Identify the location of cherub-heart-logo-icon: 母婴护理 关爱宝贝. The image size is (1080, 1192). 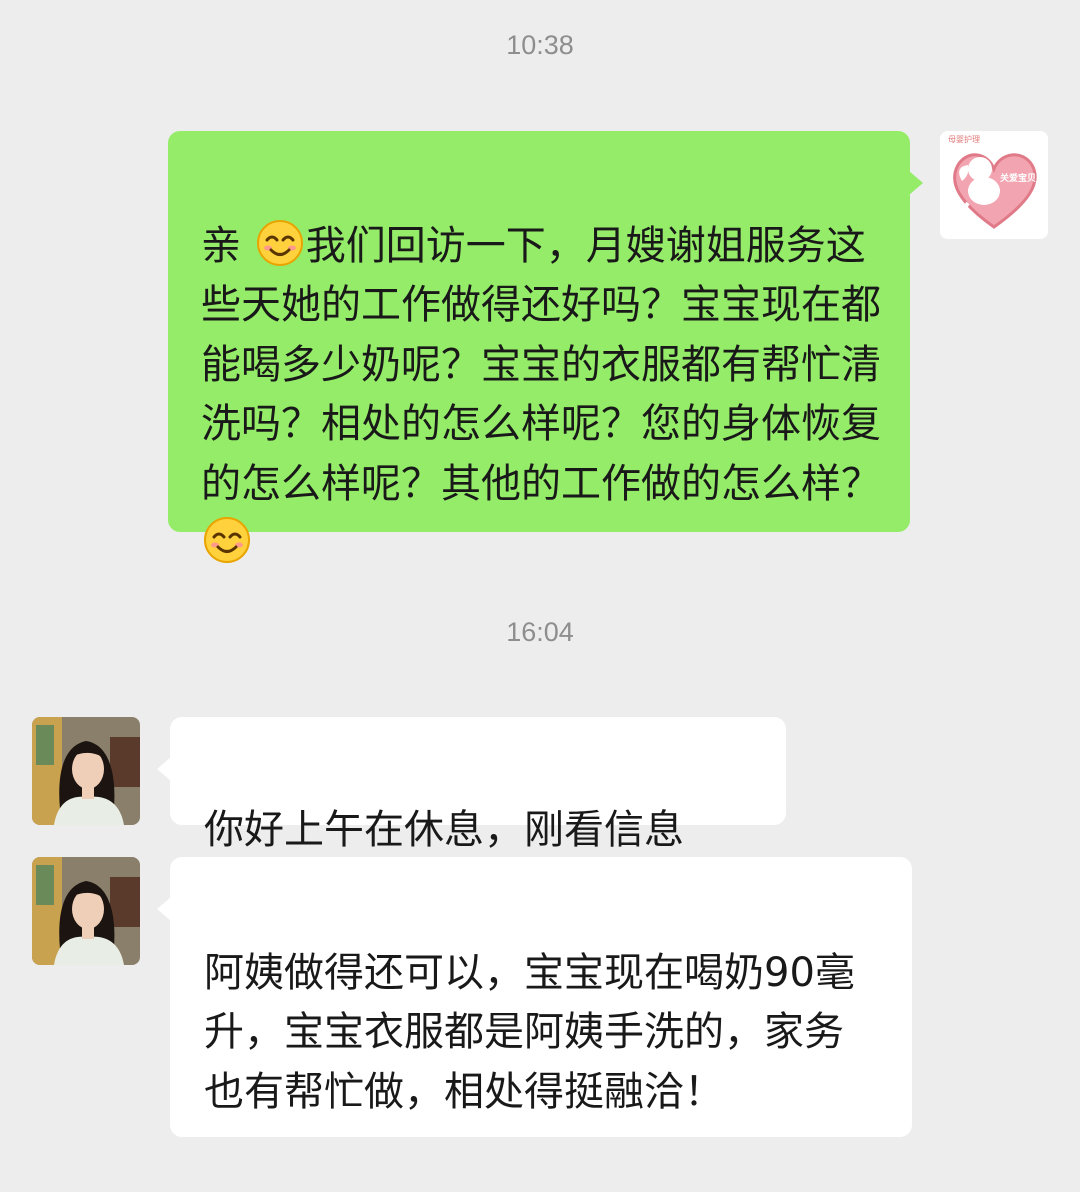
(994, 185).